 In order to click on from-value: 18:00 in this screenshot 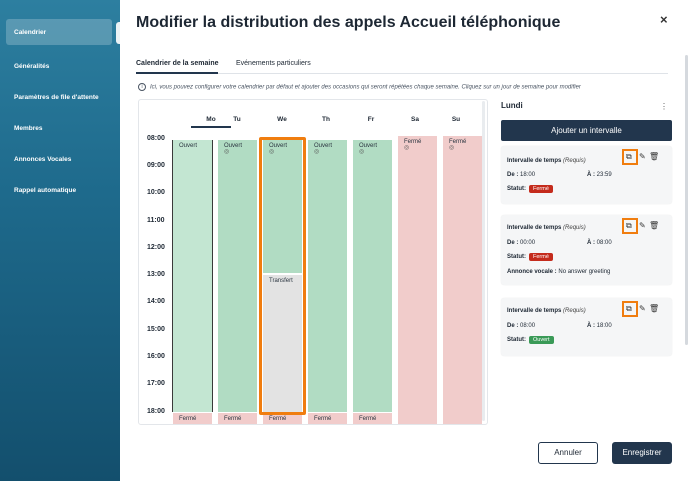, I will do `click(528, 175)`.